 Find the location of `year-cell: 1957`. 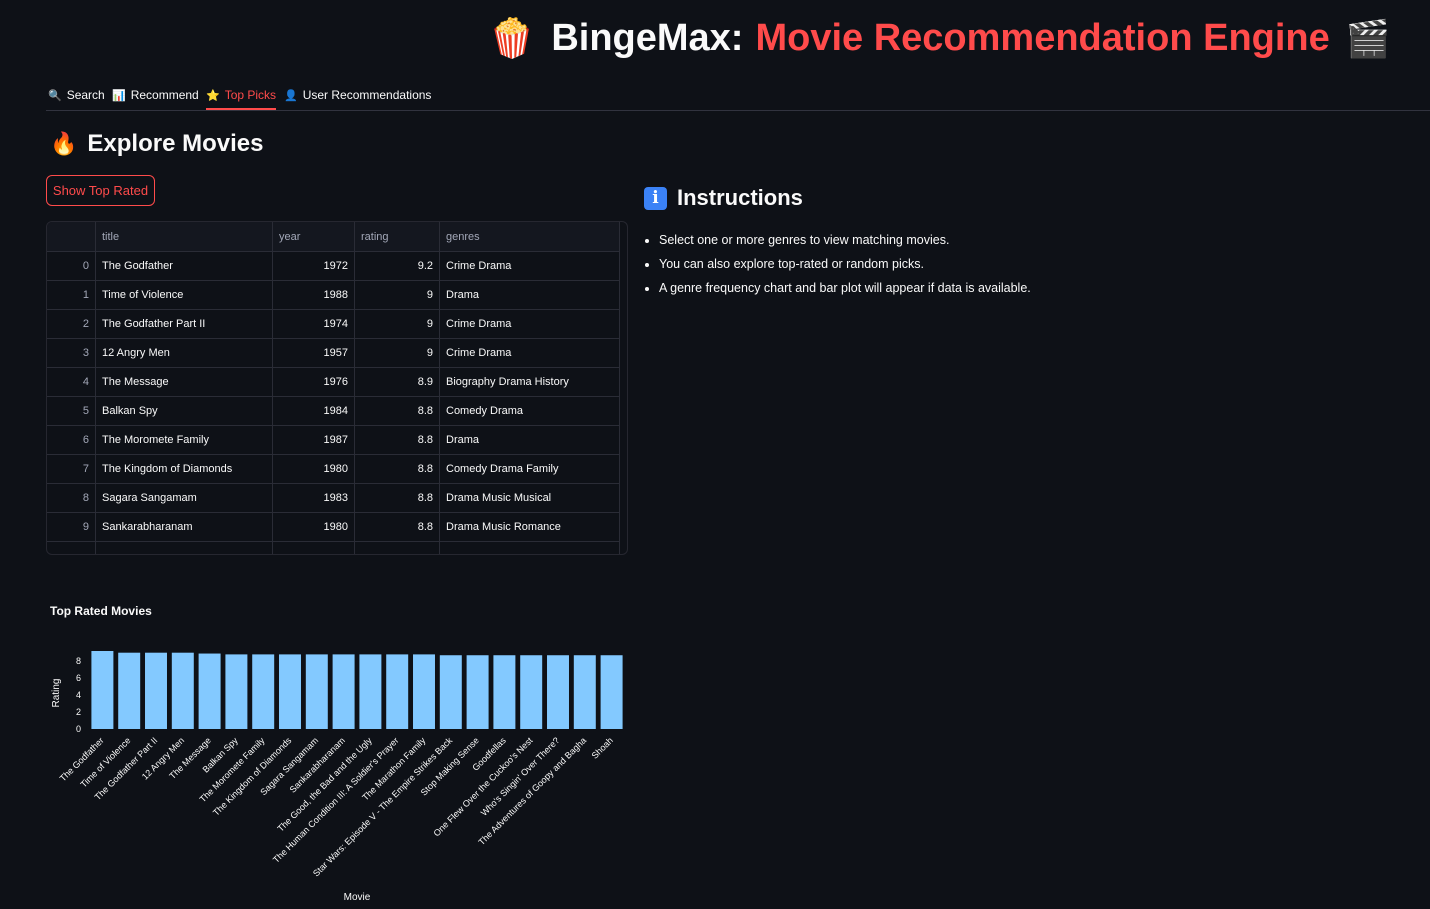

year-cell: 1957 is located at coordinates (313, 353).